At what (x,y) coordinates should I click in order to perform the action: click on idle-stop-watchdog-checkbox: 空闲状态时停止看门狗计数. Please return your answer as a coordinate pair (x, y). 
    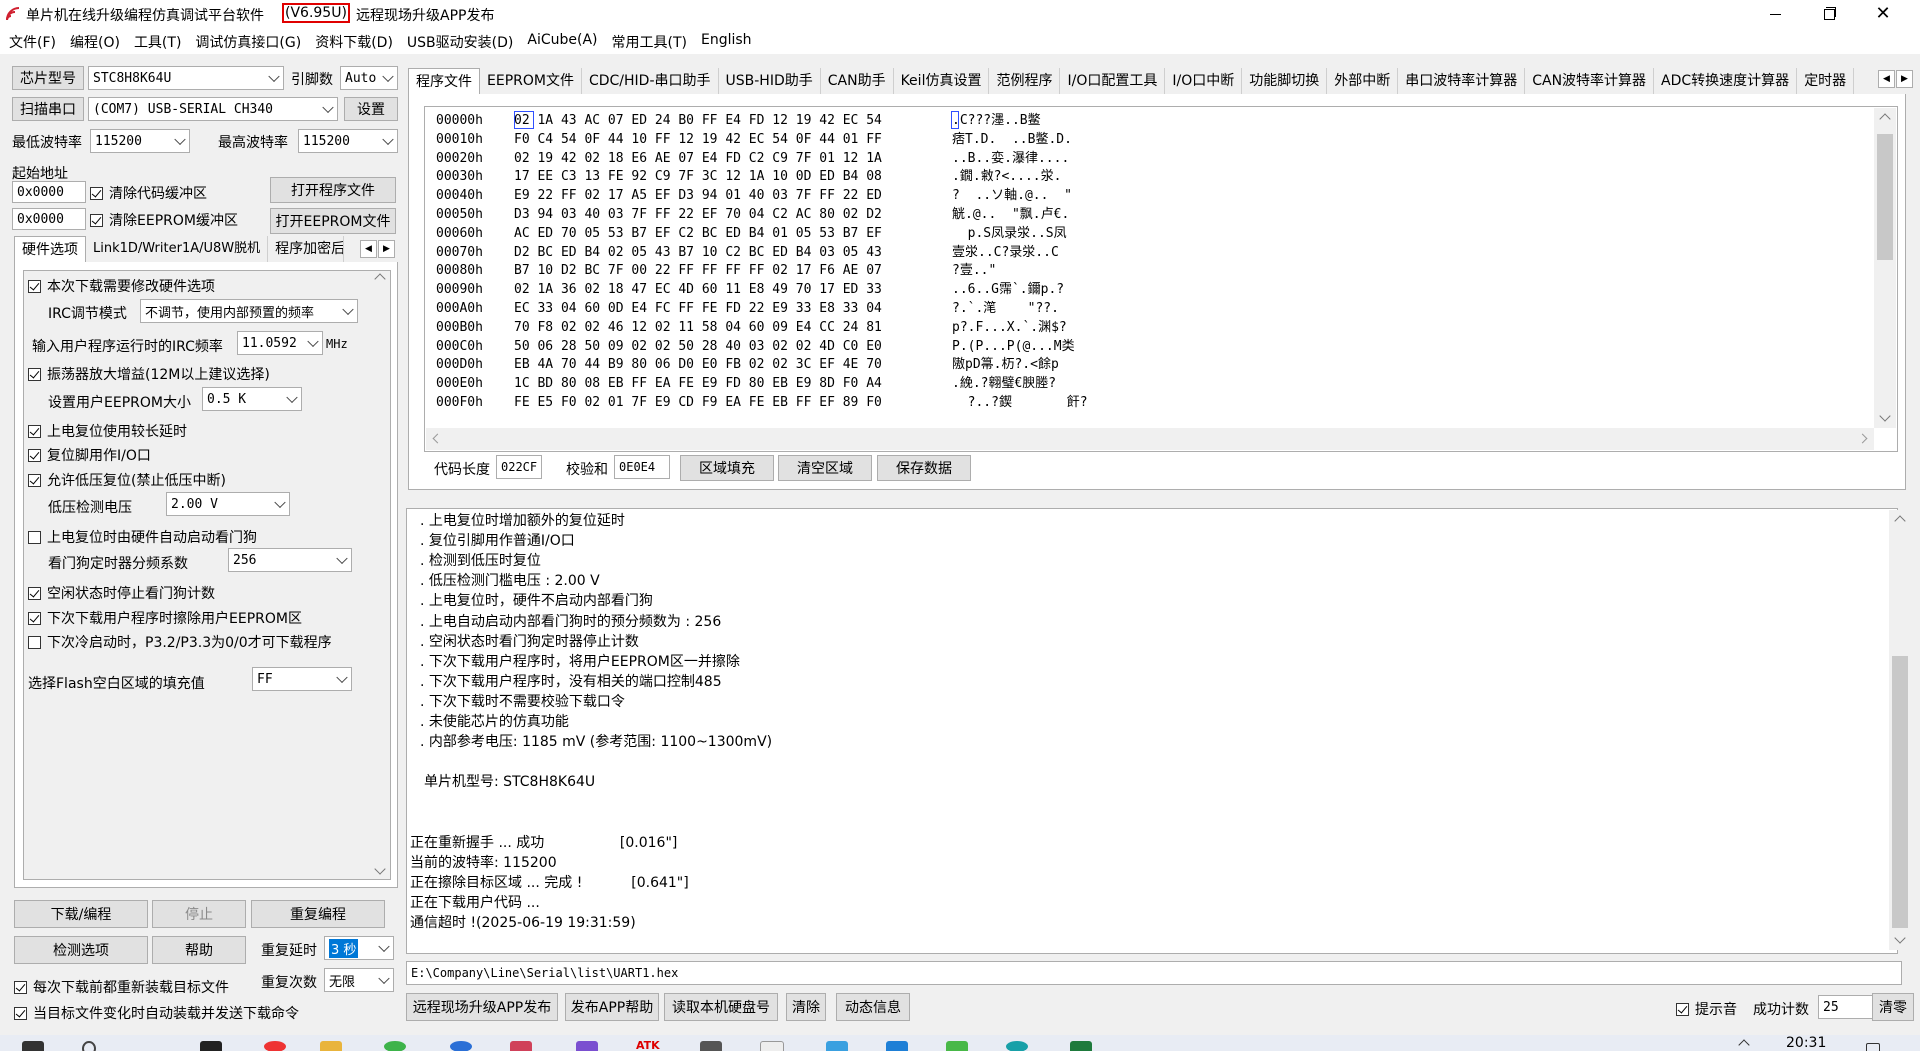
    Looking at the image, I should click on (121, 593).